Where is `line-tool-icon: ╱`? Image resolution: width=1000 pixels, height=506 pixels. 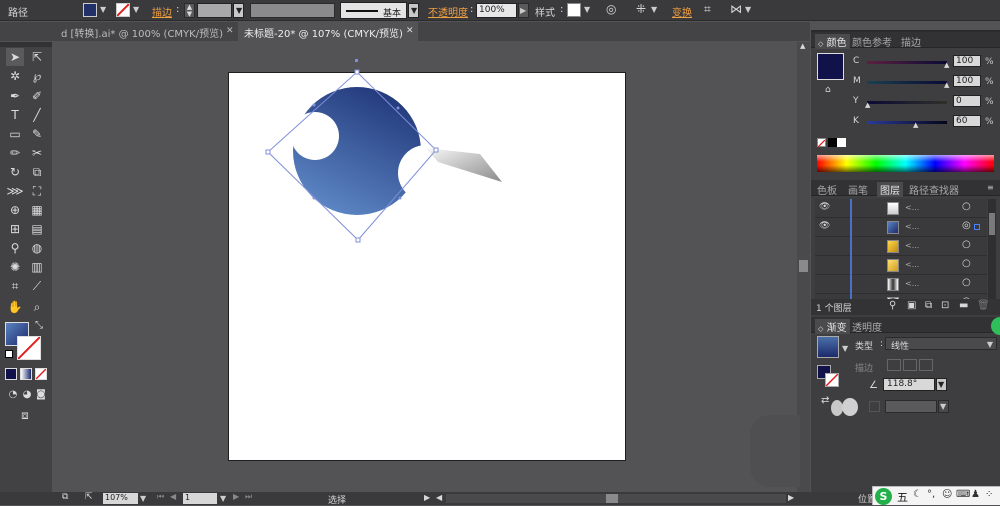
line-tool-icon: ╱ is located at coordinates (37, 115).